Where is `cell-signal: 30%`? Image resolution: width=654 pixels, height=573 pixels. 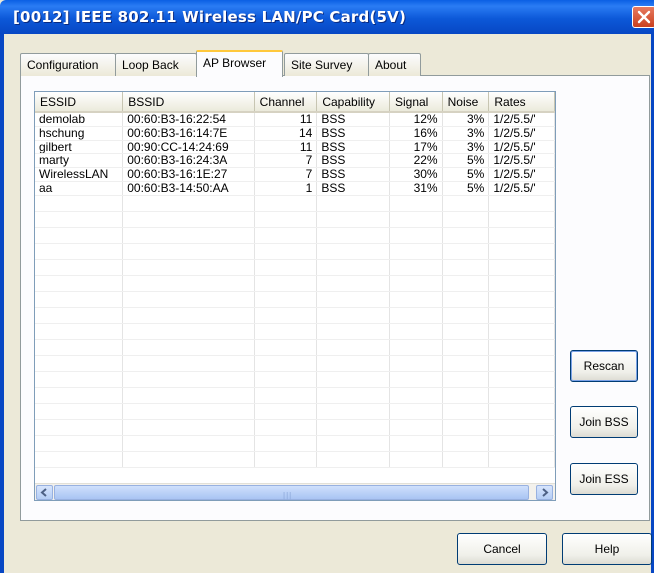
cell-signal: 30% is located at coordinates (416, 174).